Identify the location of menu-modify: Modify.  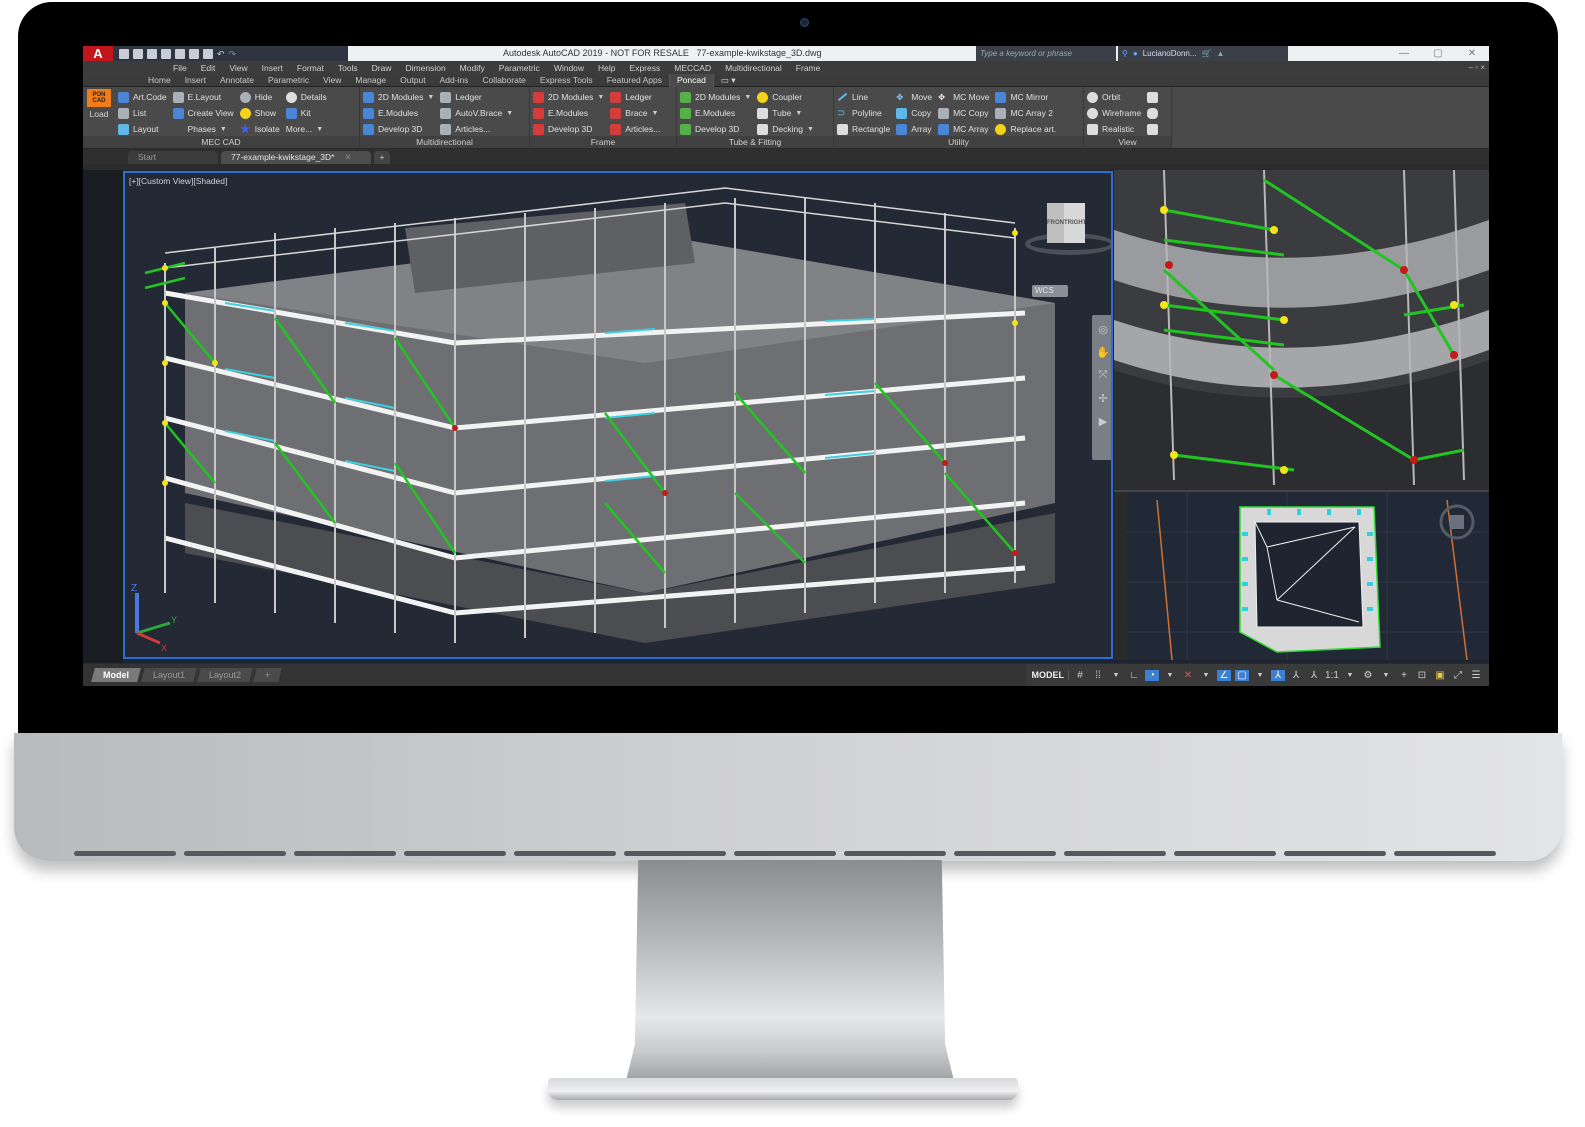
(472, 68).